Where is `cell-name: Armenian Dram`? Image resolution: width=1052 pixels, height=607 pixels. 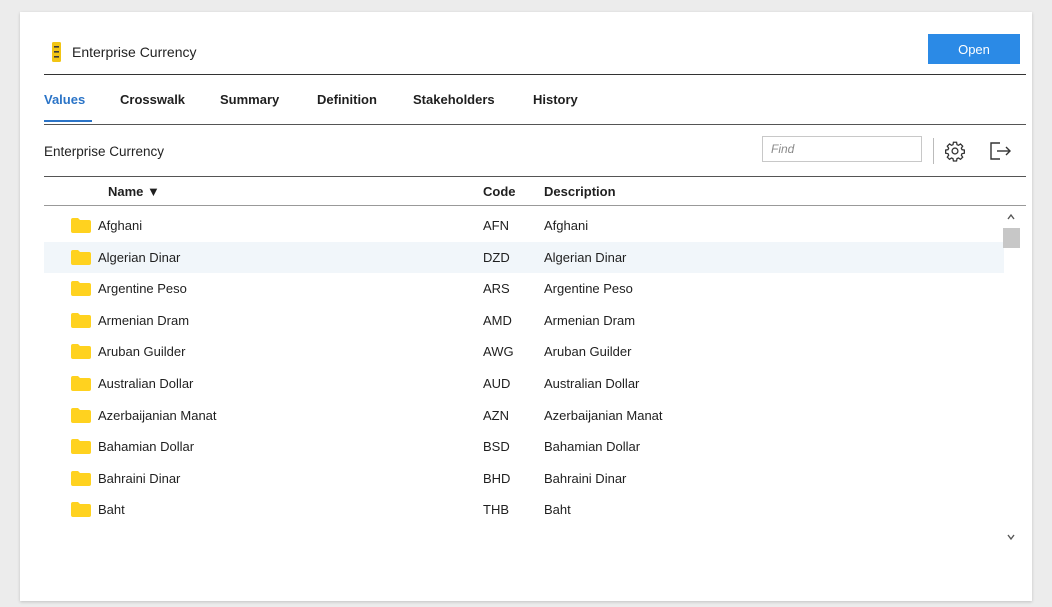
cell-name: Armenian Dram is located at coordinates (144, 320).